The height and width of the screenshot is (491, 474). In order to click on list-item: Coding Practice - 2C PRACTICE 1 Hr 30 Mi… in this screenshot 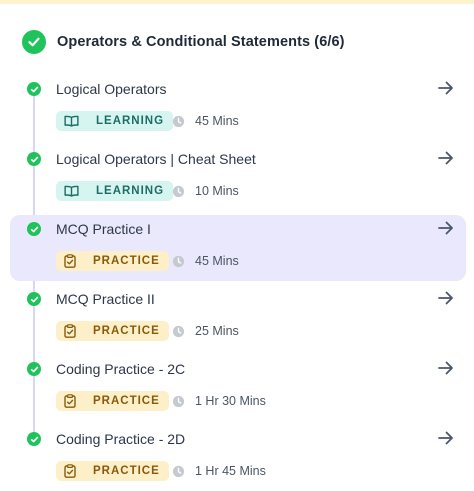, I will do `click(238, 388)`.